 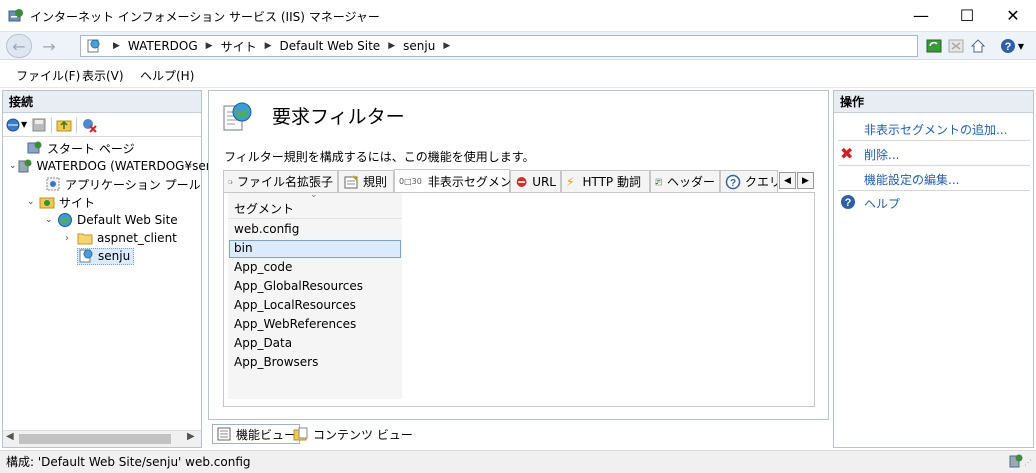 I want to click on tab-label: ヘッダー, so click(x=690, y=182).